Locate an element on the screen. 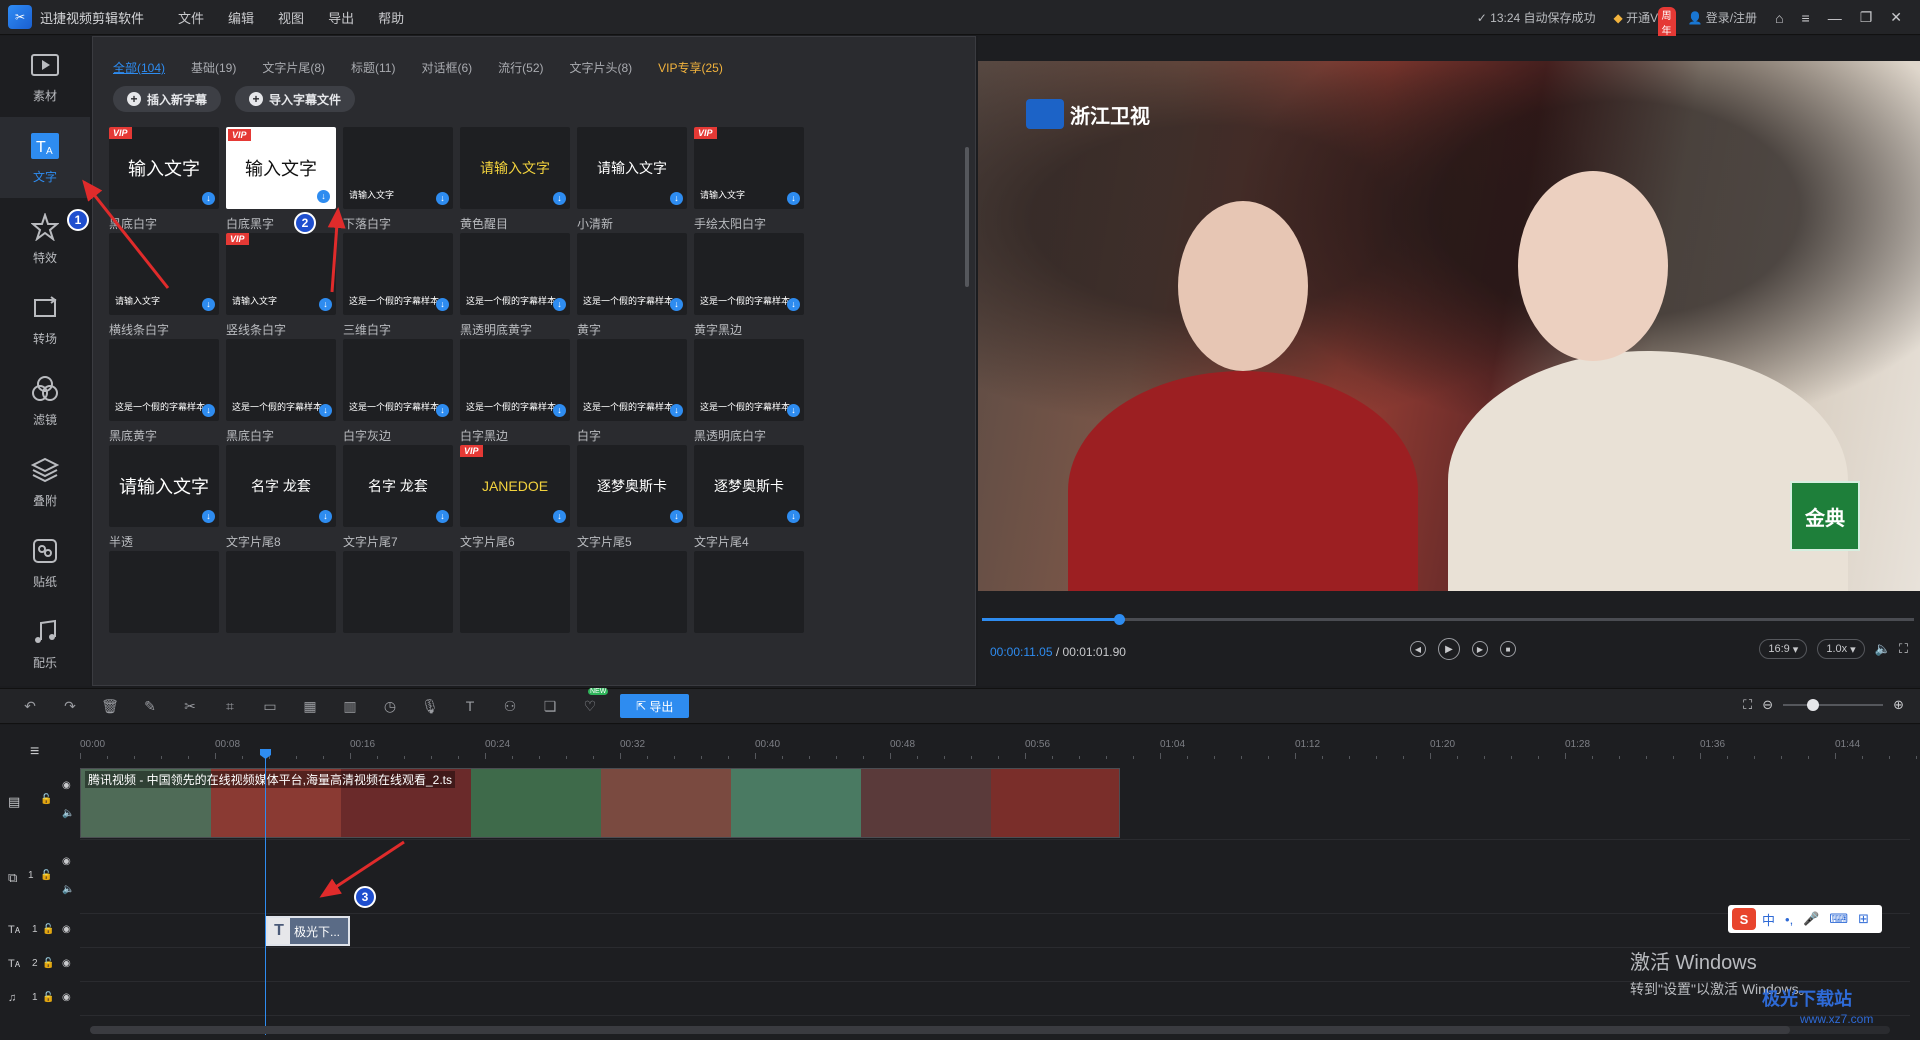 The width and height of the screenshot is (1920, 1040). clock-icon: ◷ is located at coordinates (390, 706).